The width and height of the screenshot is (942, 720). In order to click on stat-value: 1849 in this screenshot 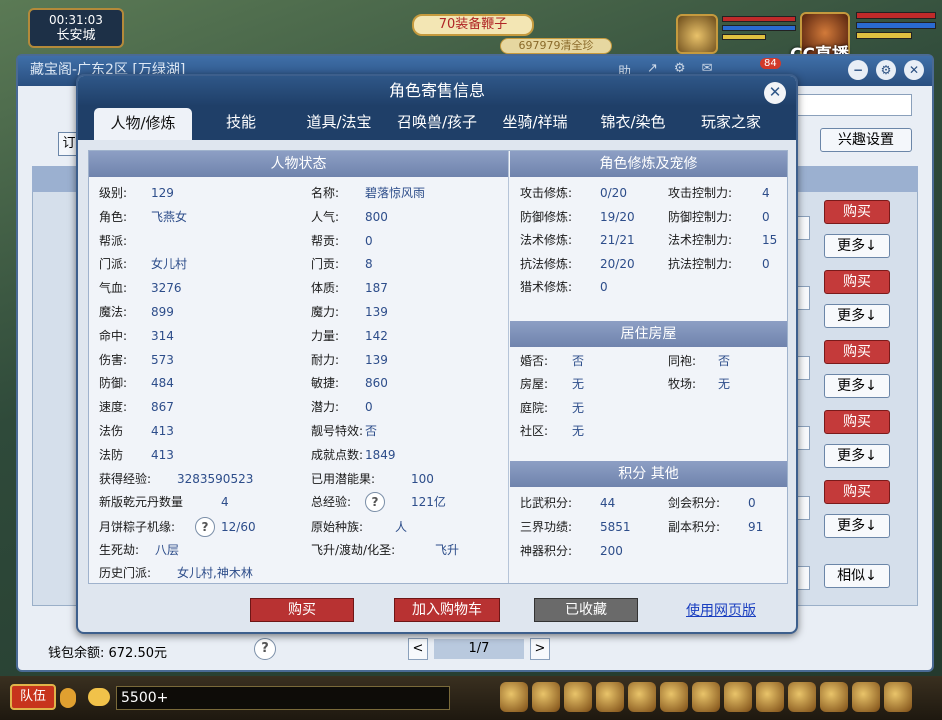, I will do `click(380, 454)`.